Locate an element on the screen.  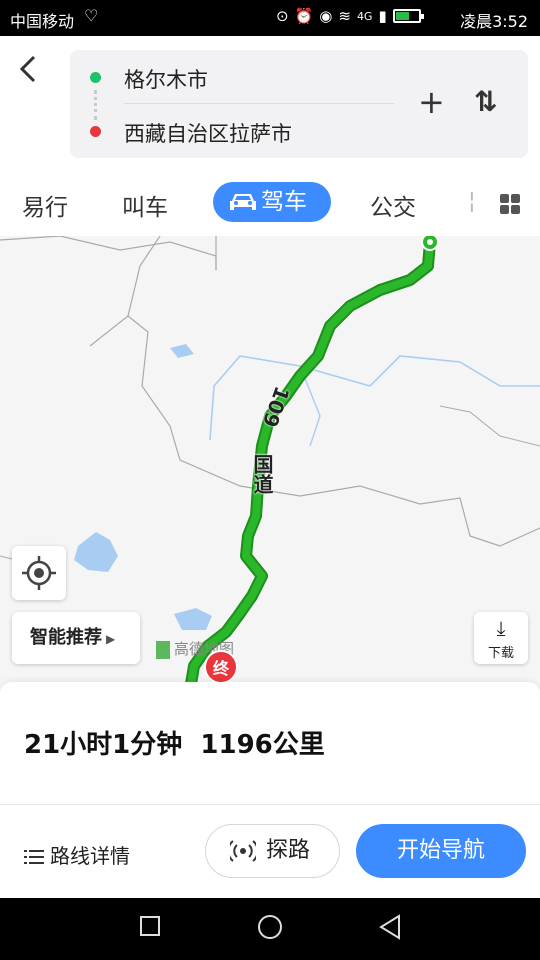
system-nav-bar is located at coordinates (270, 929).